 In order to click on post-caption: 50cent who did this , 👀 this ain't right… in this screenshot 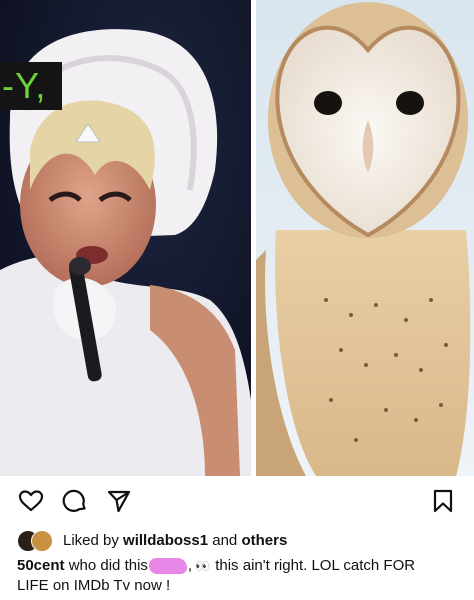, I will do `click(237, 576)`.